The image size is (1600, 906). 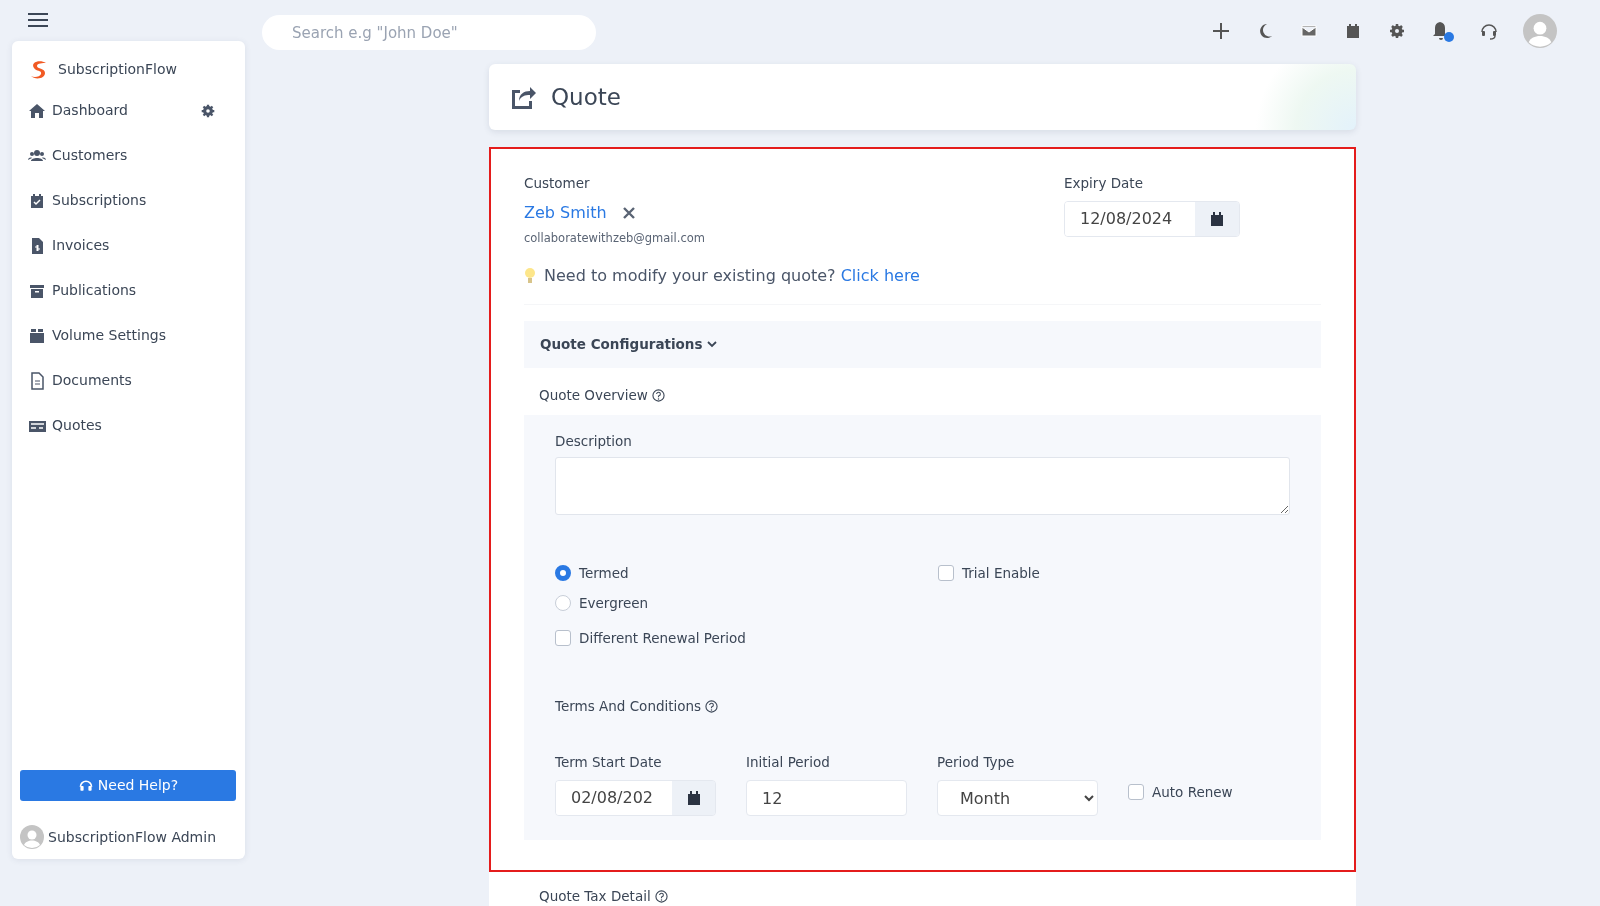 I want to click on user-name: SubscriptionFlow Admin, so click(x=132, y=837).